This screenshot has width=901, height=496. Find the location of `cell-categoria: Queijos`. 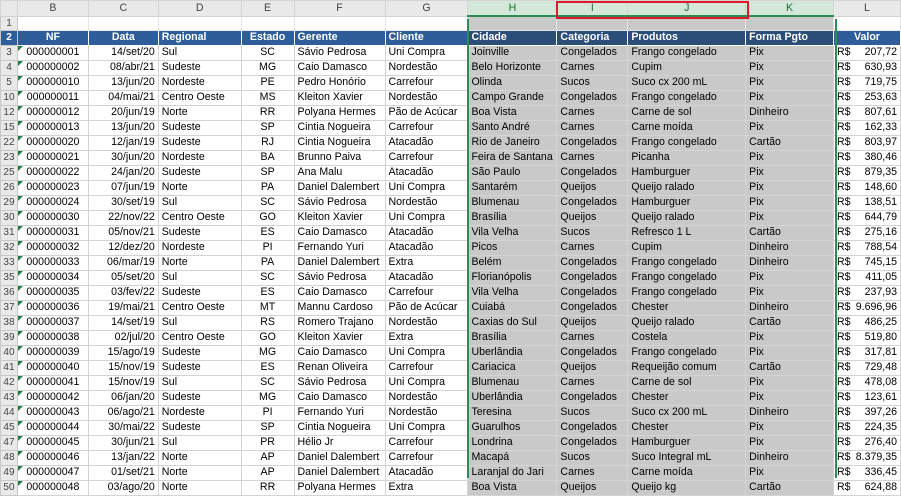

cell-categoria: Queijos is located at coordinates (592, 322).